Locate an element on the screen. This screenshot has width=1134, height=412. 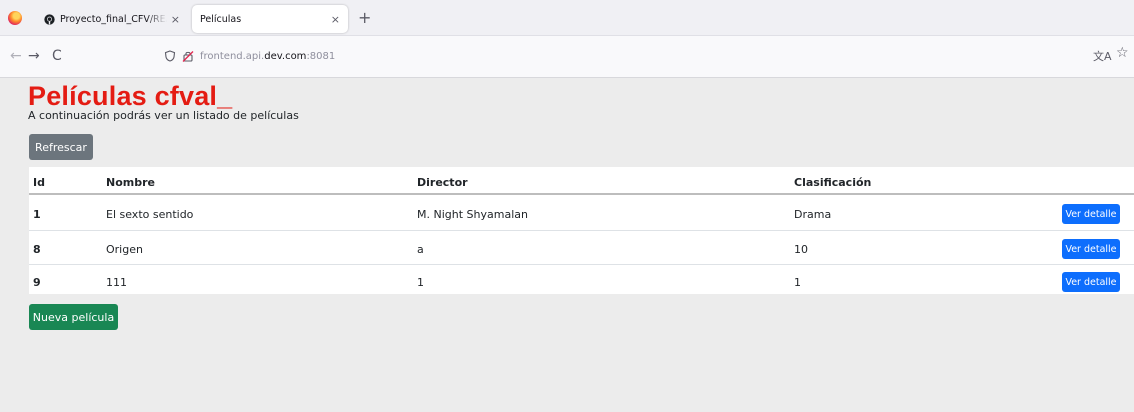
table-cell-clasificacion: 1 is located at coordinates (797, 282).